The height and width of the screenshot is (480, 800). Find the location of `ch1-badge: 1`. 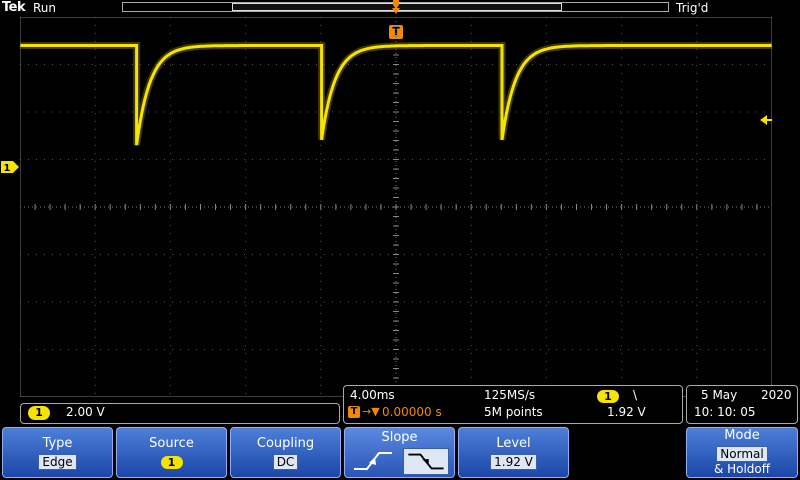

ch1-badge: 1 is located at coordinates (39, 413).